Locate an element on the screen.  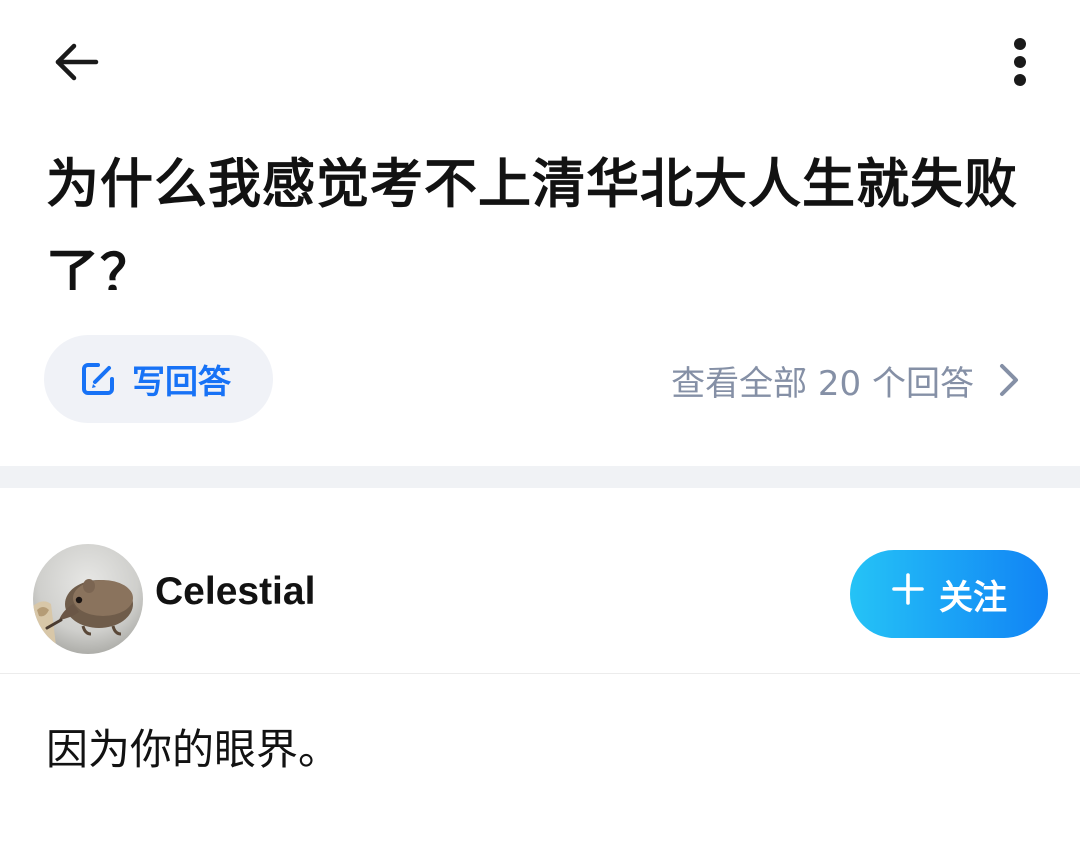
arrow-left-icon is located at coordinates (77, 62).